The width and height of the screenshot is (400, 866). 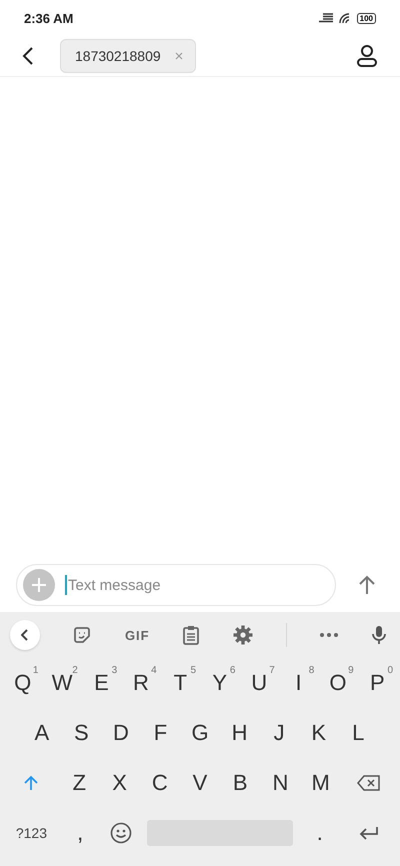 I want to click on wifi-icon, so click(x=345, y=18).